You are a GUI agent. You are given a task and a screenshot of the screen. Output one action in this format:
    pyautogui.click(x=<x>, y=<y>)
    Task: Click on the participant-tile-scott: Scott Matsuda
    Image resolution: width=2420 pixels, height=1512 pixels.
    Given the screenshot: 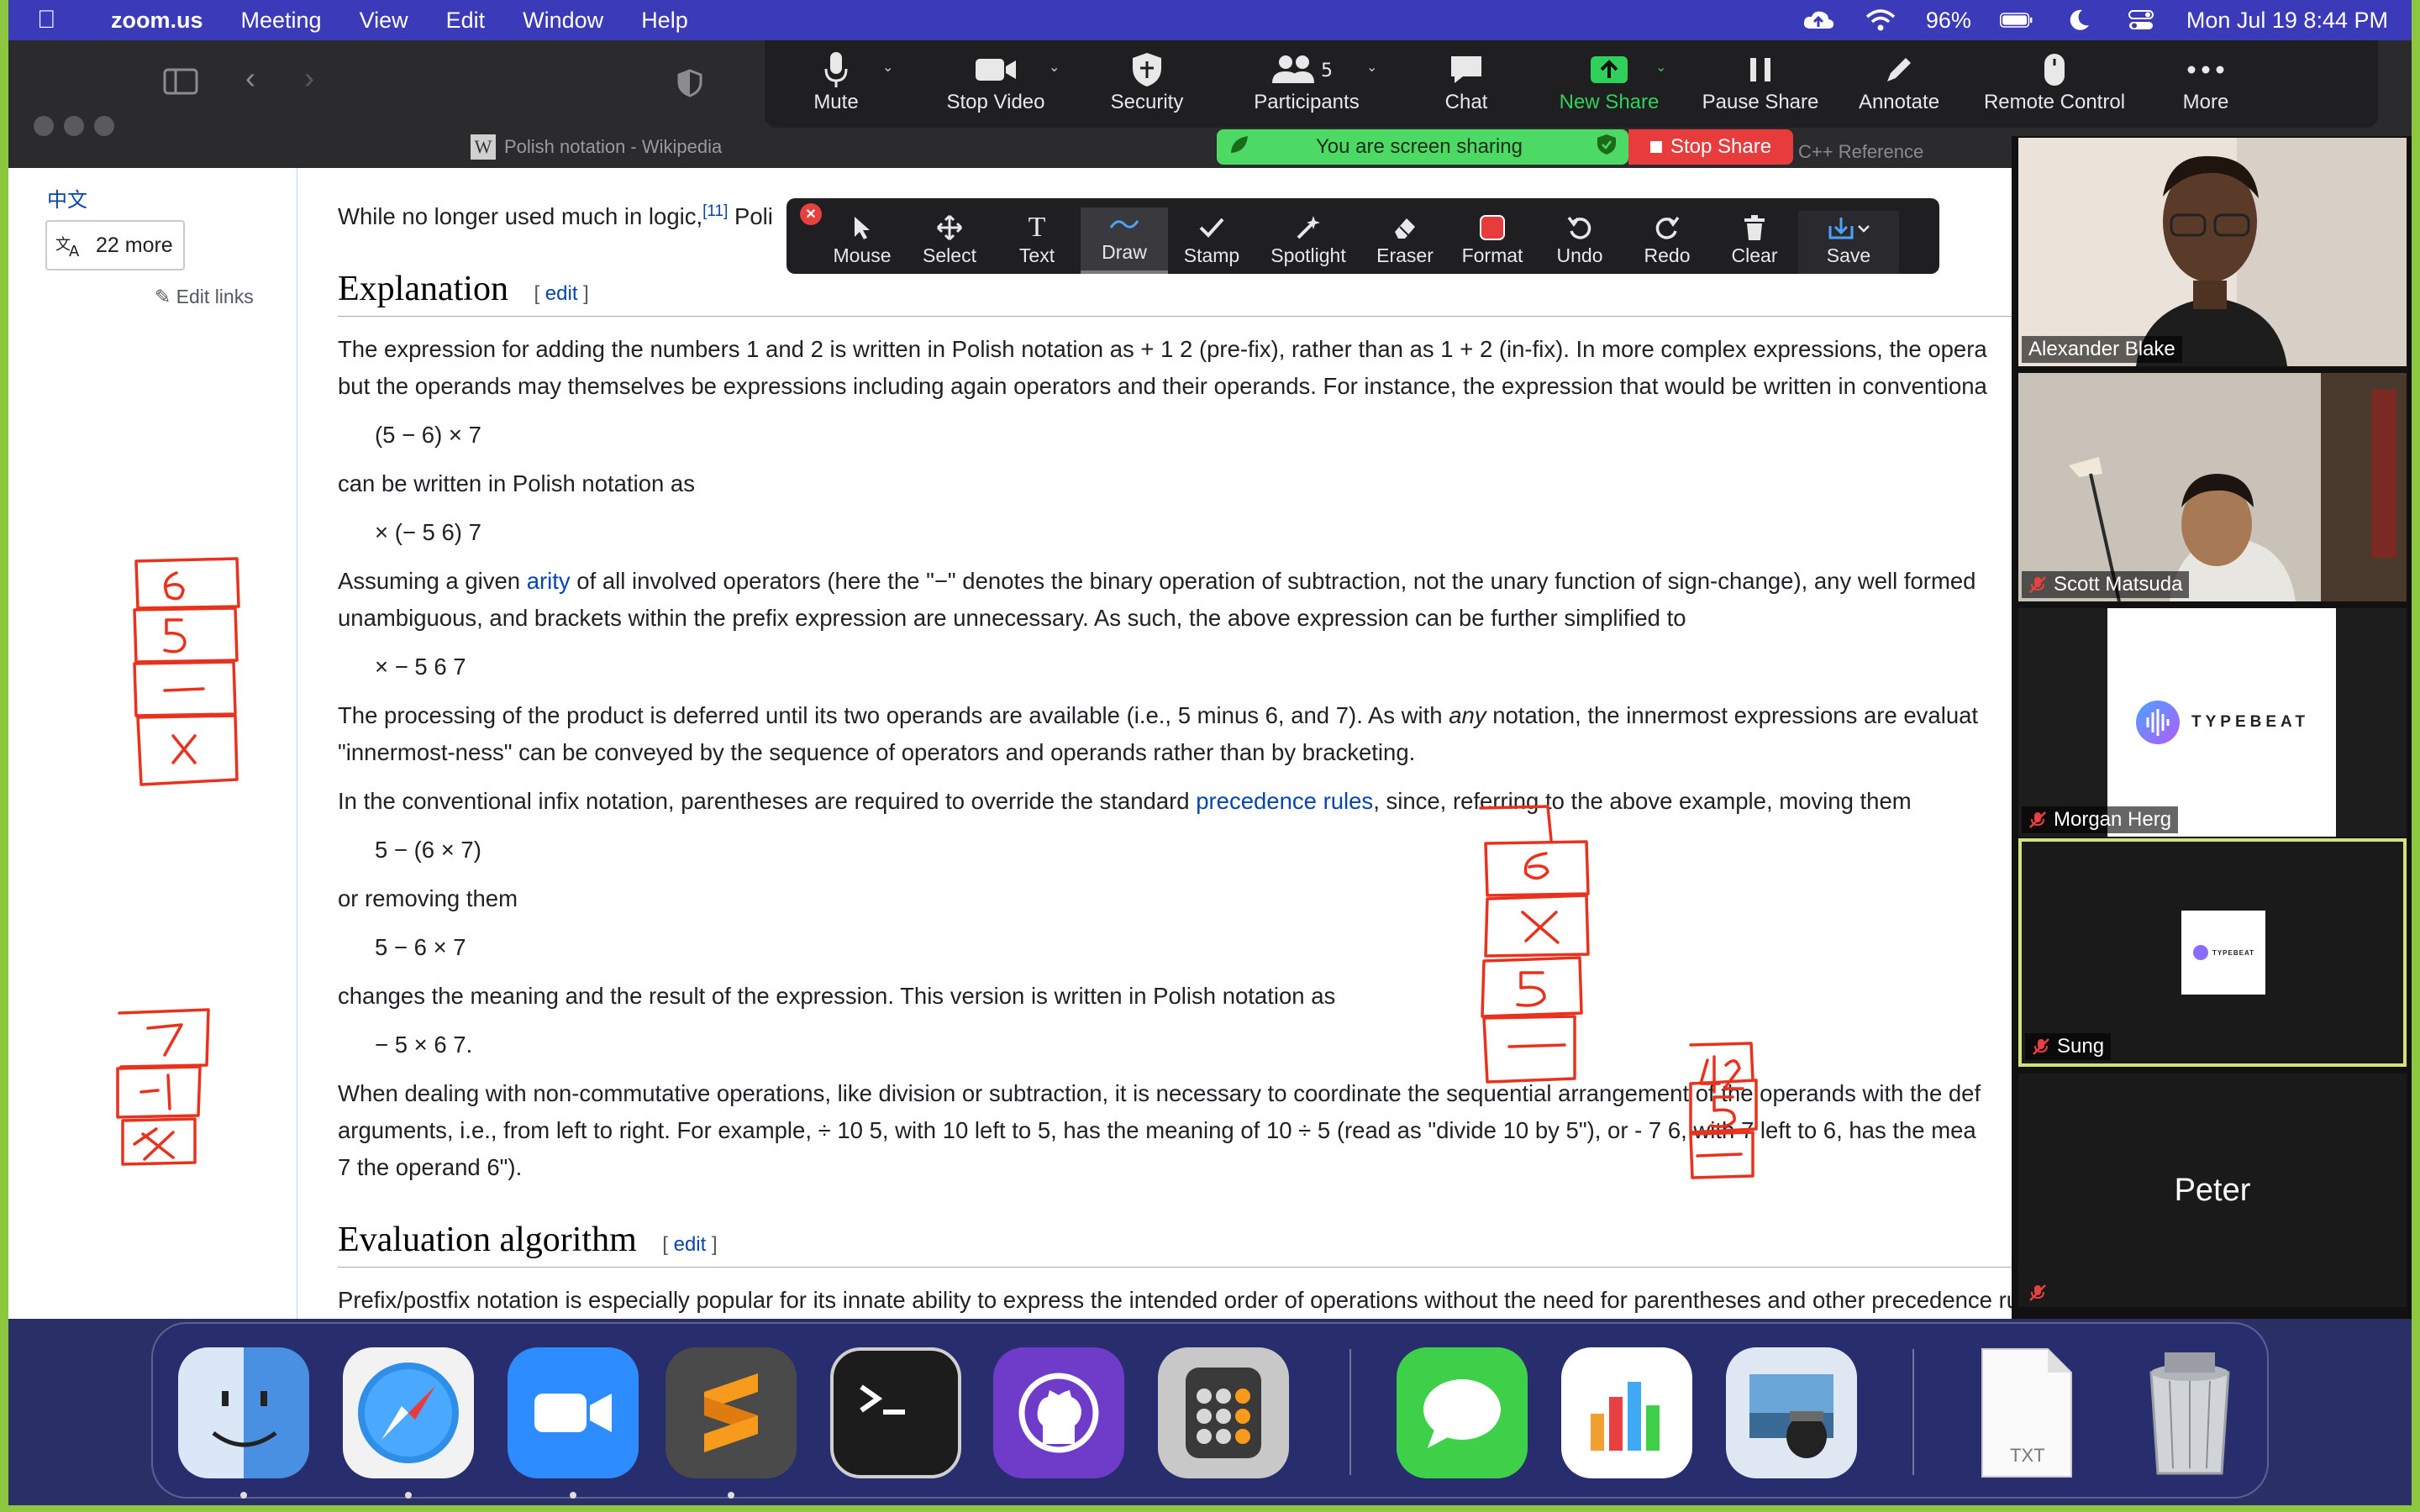 What is the action you would take?
    pyautogui.click(x=2212, y=487)
    